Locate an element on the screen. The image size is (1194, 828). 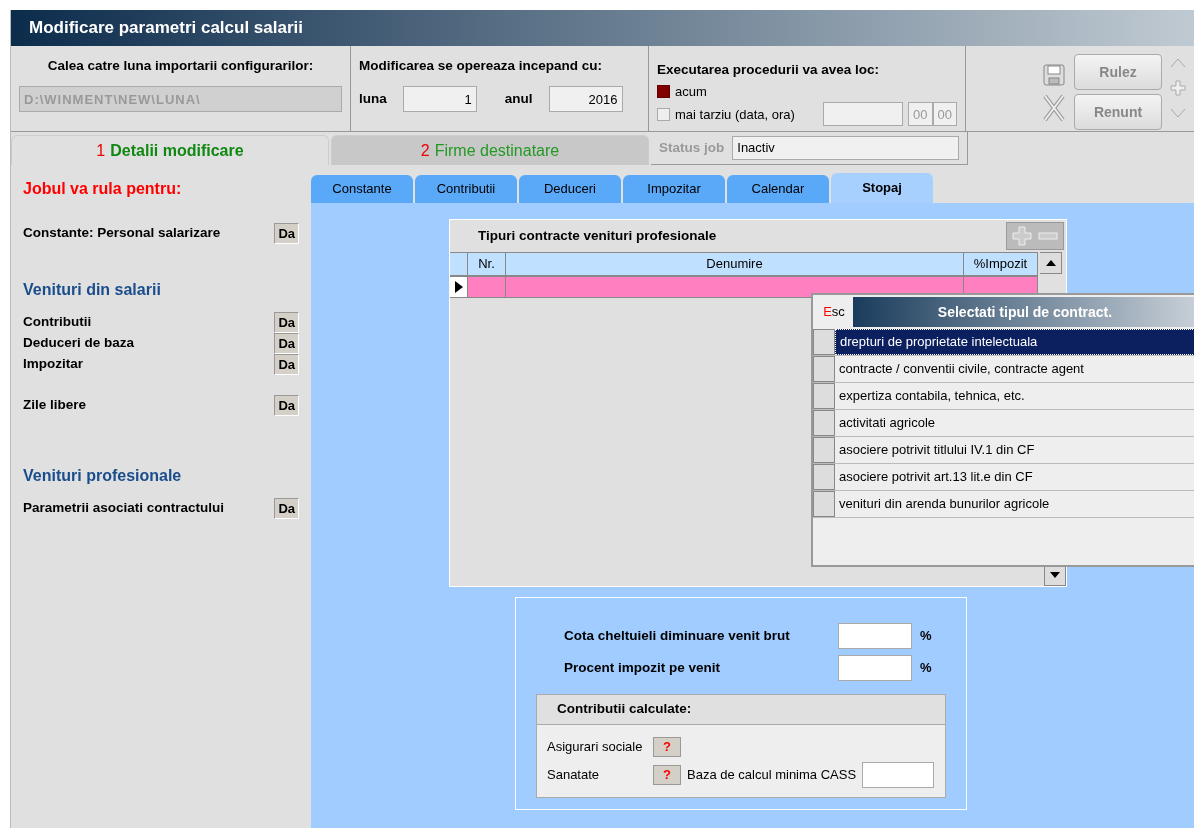
contribution-label: Sanatate is located at coordinates (574, 775).